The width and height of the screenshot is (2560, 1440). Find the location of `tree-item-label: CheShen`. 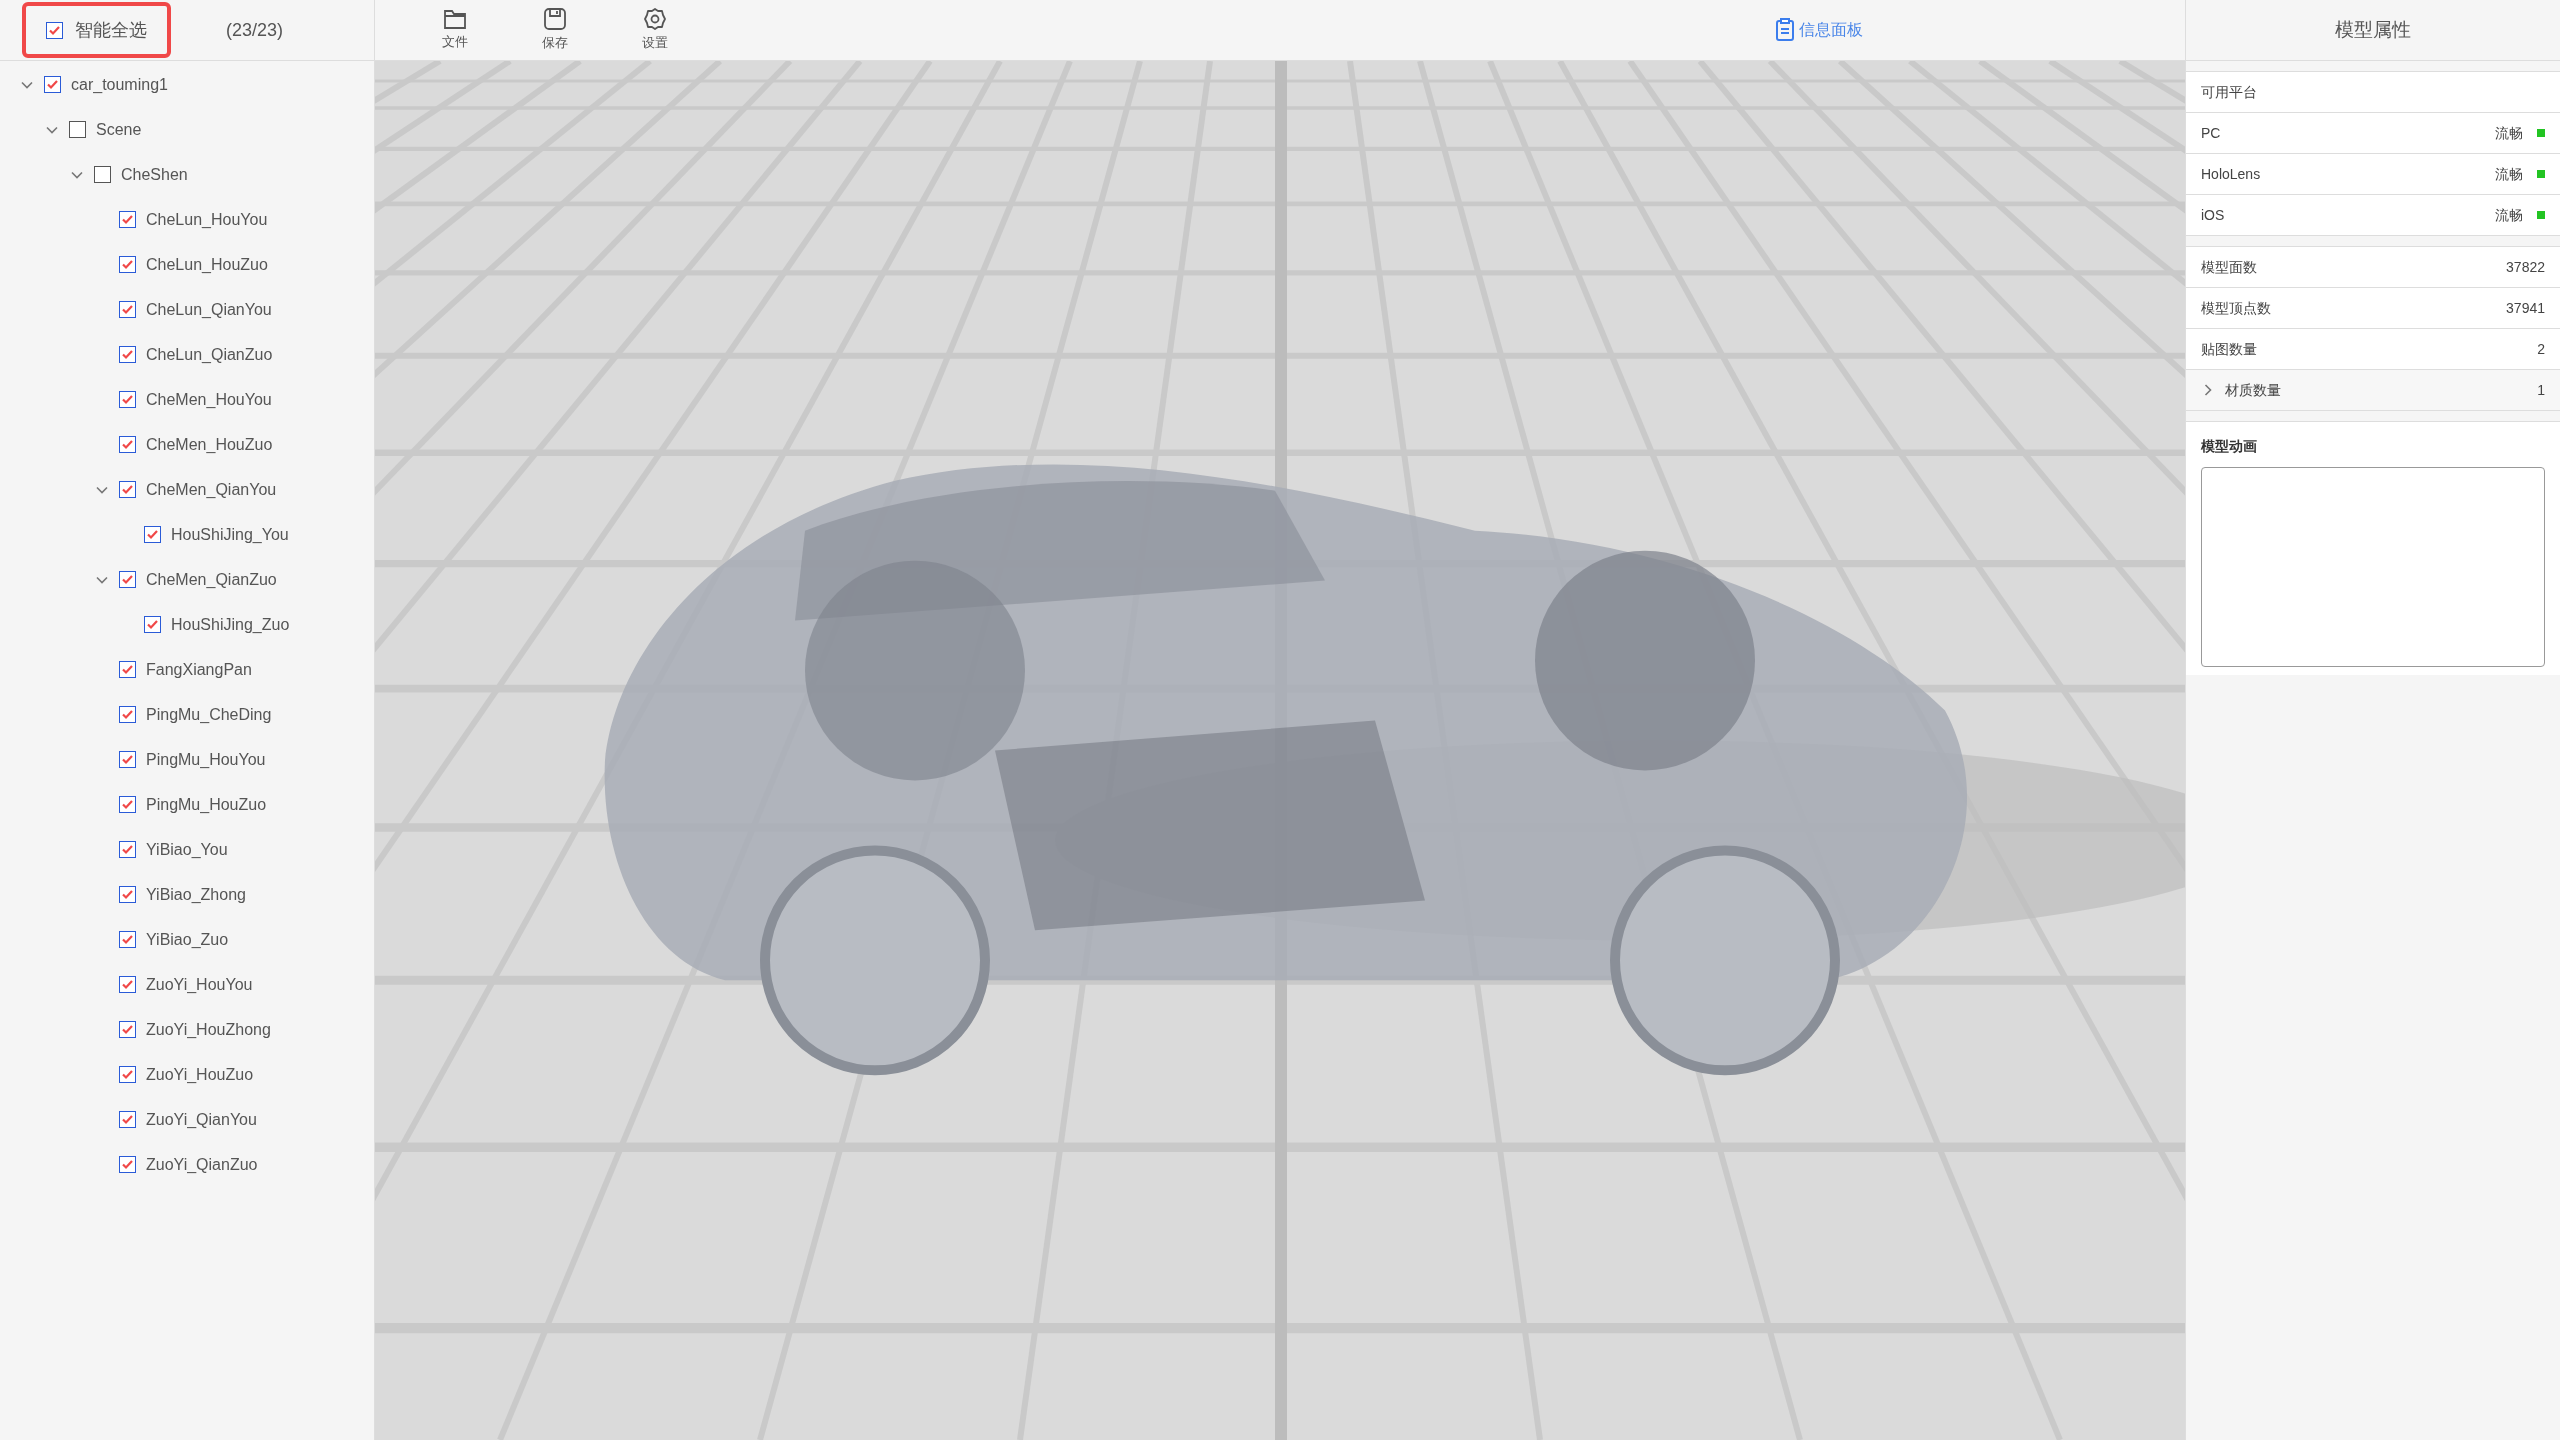

tree-item-label: CheShen is located at coordinates (154, 174).